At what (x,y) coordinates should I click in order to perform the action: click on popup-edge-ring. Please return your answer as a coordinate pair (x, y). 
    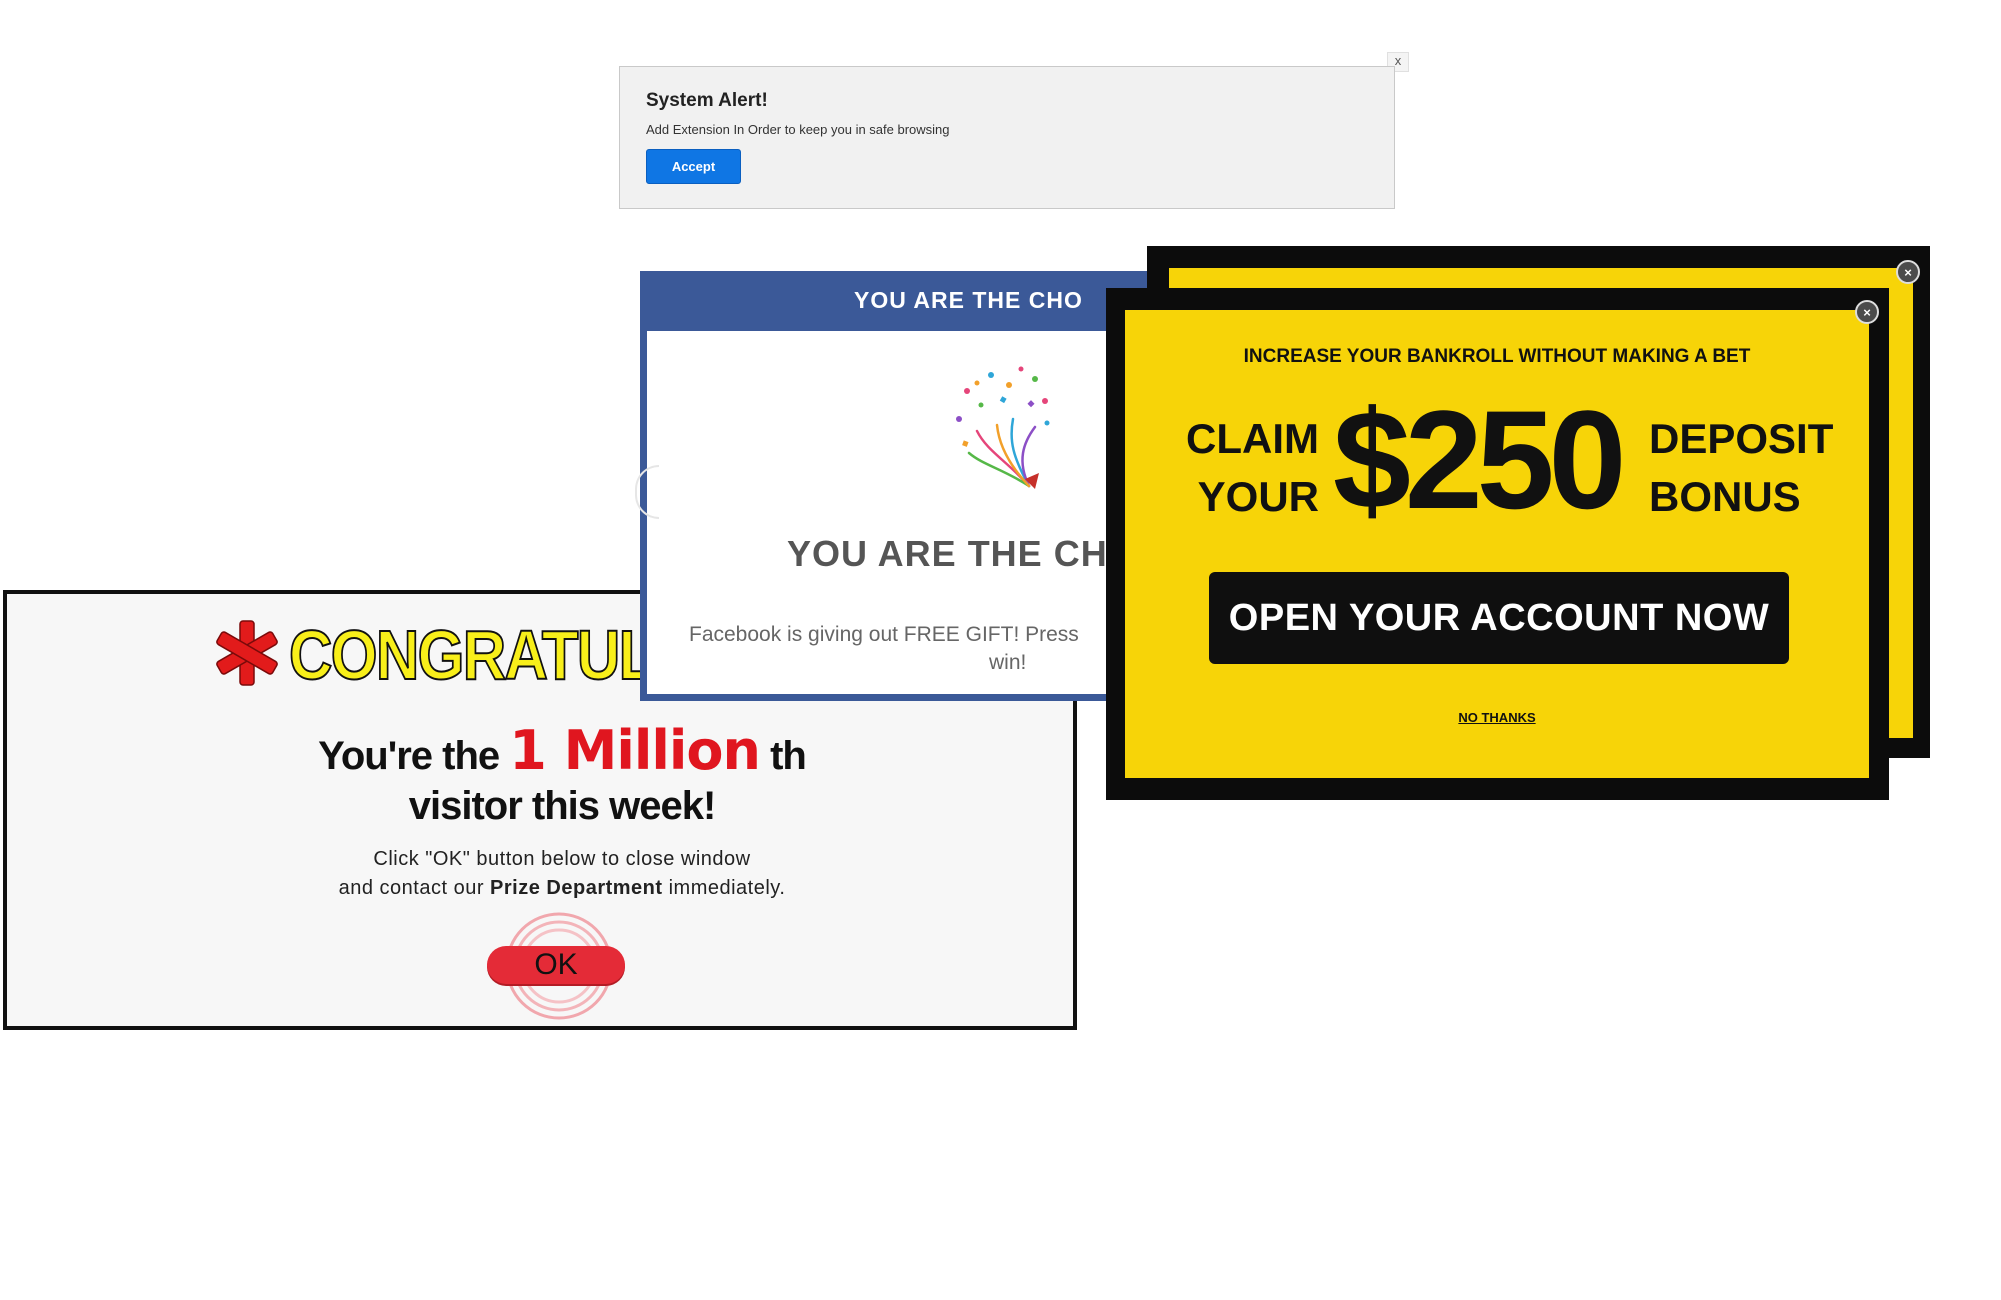
    Looking at the image, I should click on (647, 492).